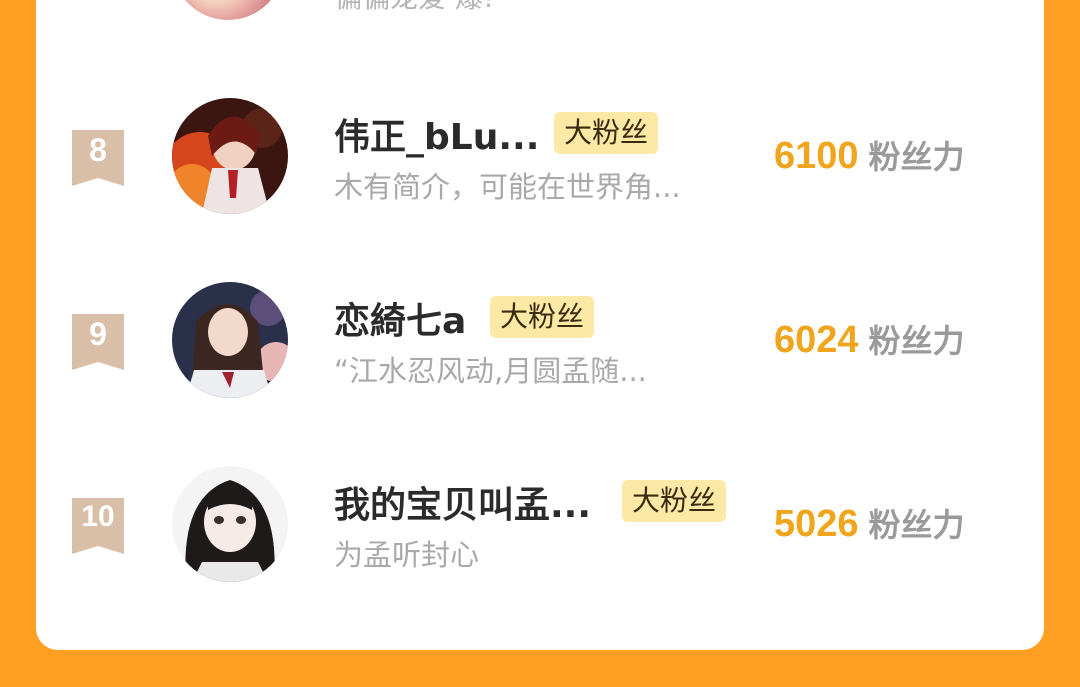 The image size is (1080, 687). I want to click on rank-badge: 8, so click(98, 158).